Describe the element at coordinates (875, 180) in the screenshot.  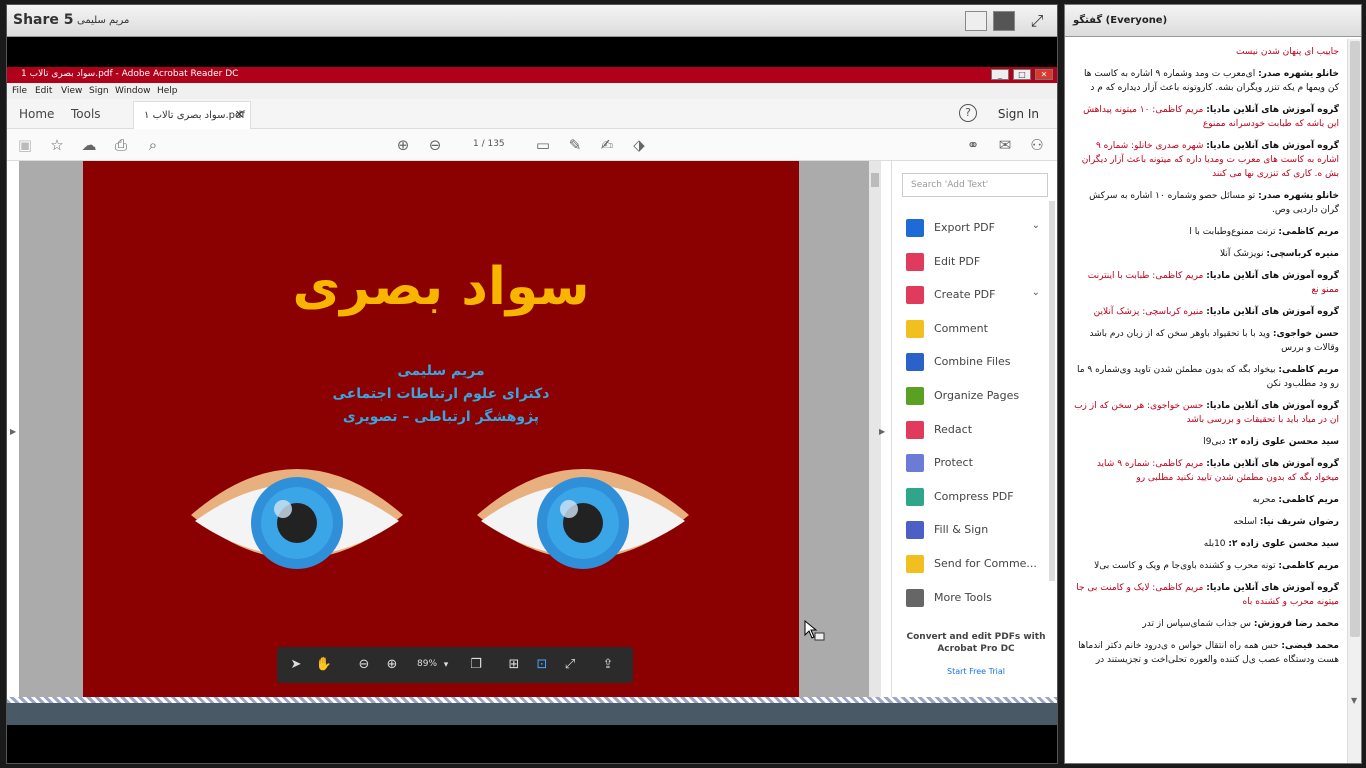
I see `document-scroll-thumb` at that location.